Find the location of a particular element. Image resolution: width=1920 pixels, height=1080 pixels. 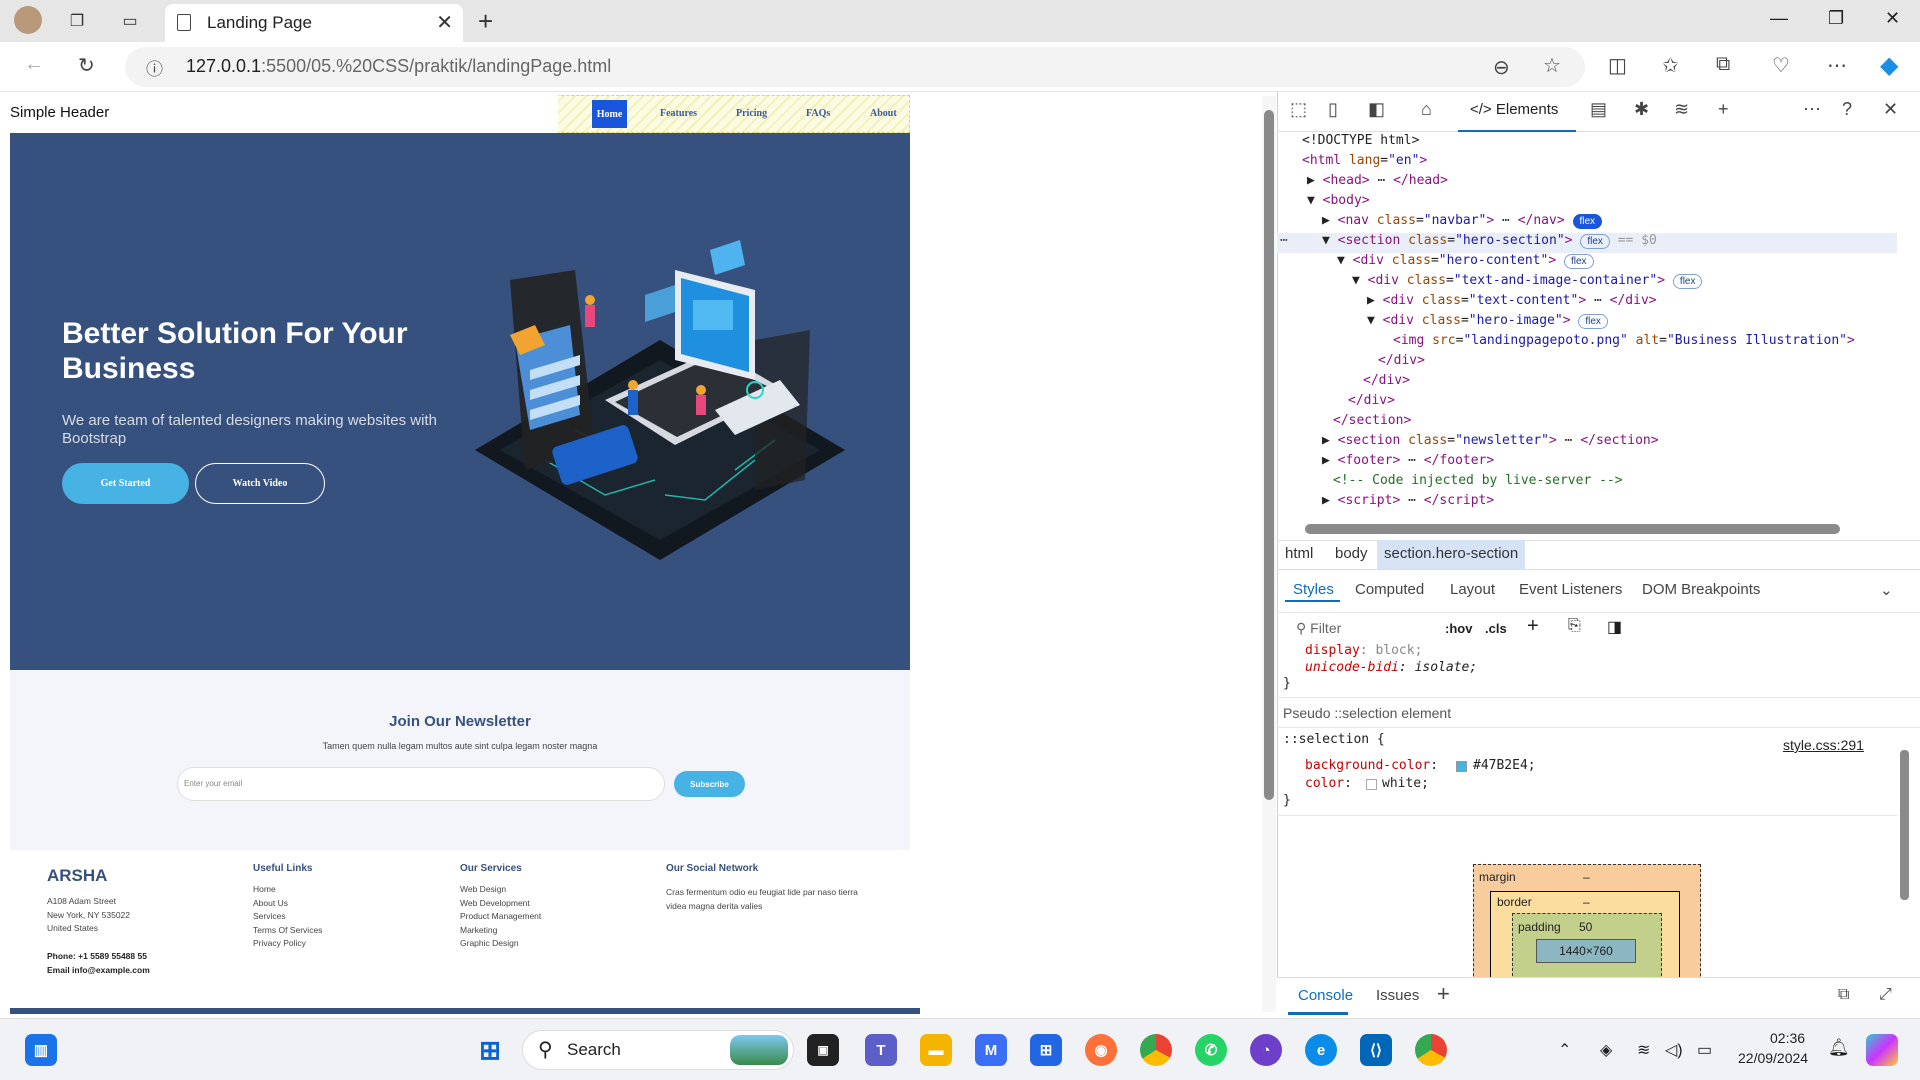

widgets-icon: ▥ is located at coordinates (41, 1050).